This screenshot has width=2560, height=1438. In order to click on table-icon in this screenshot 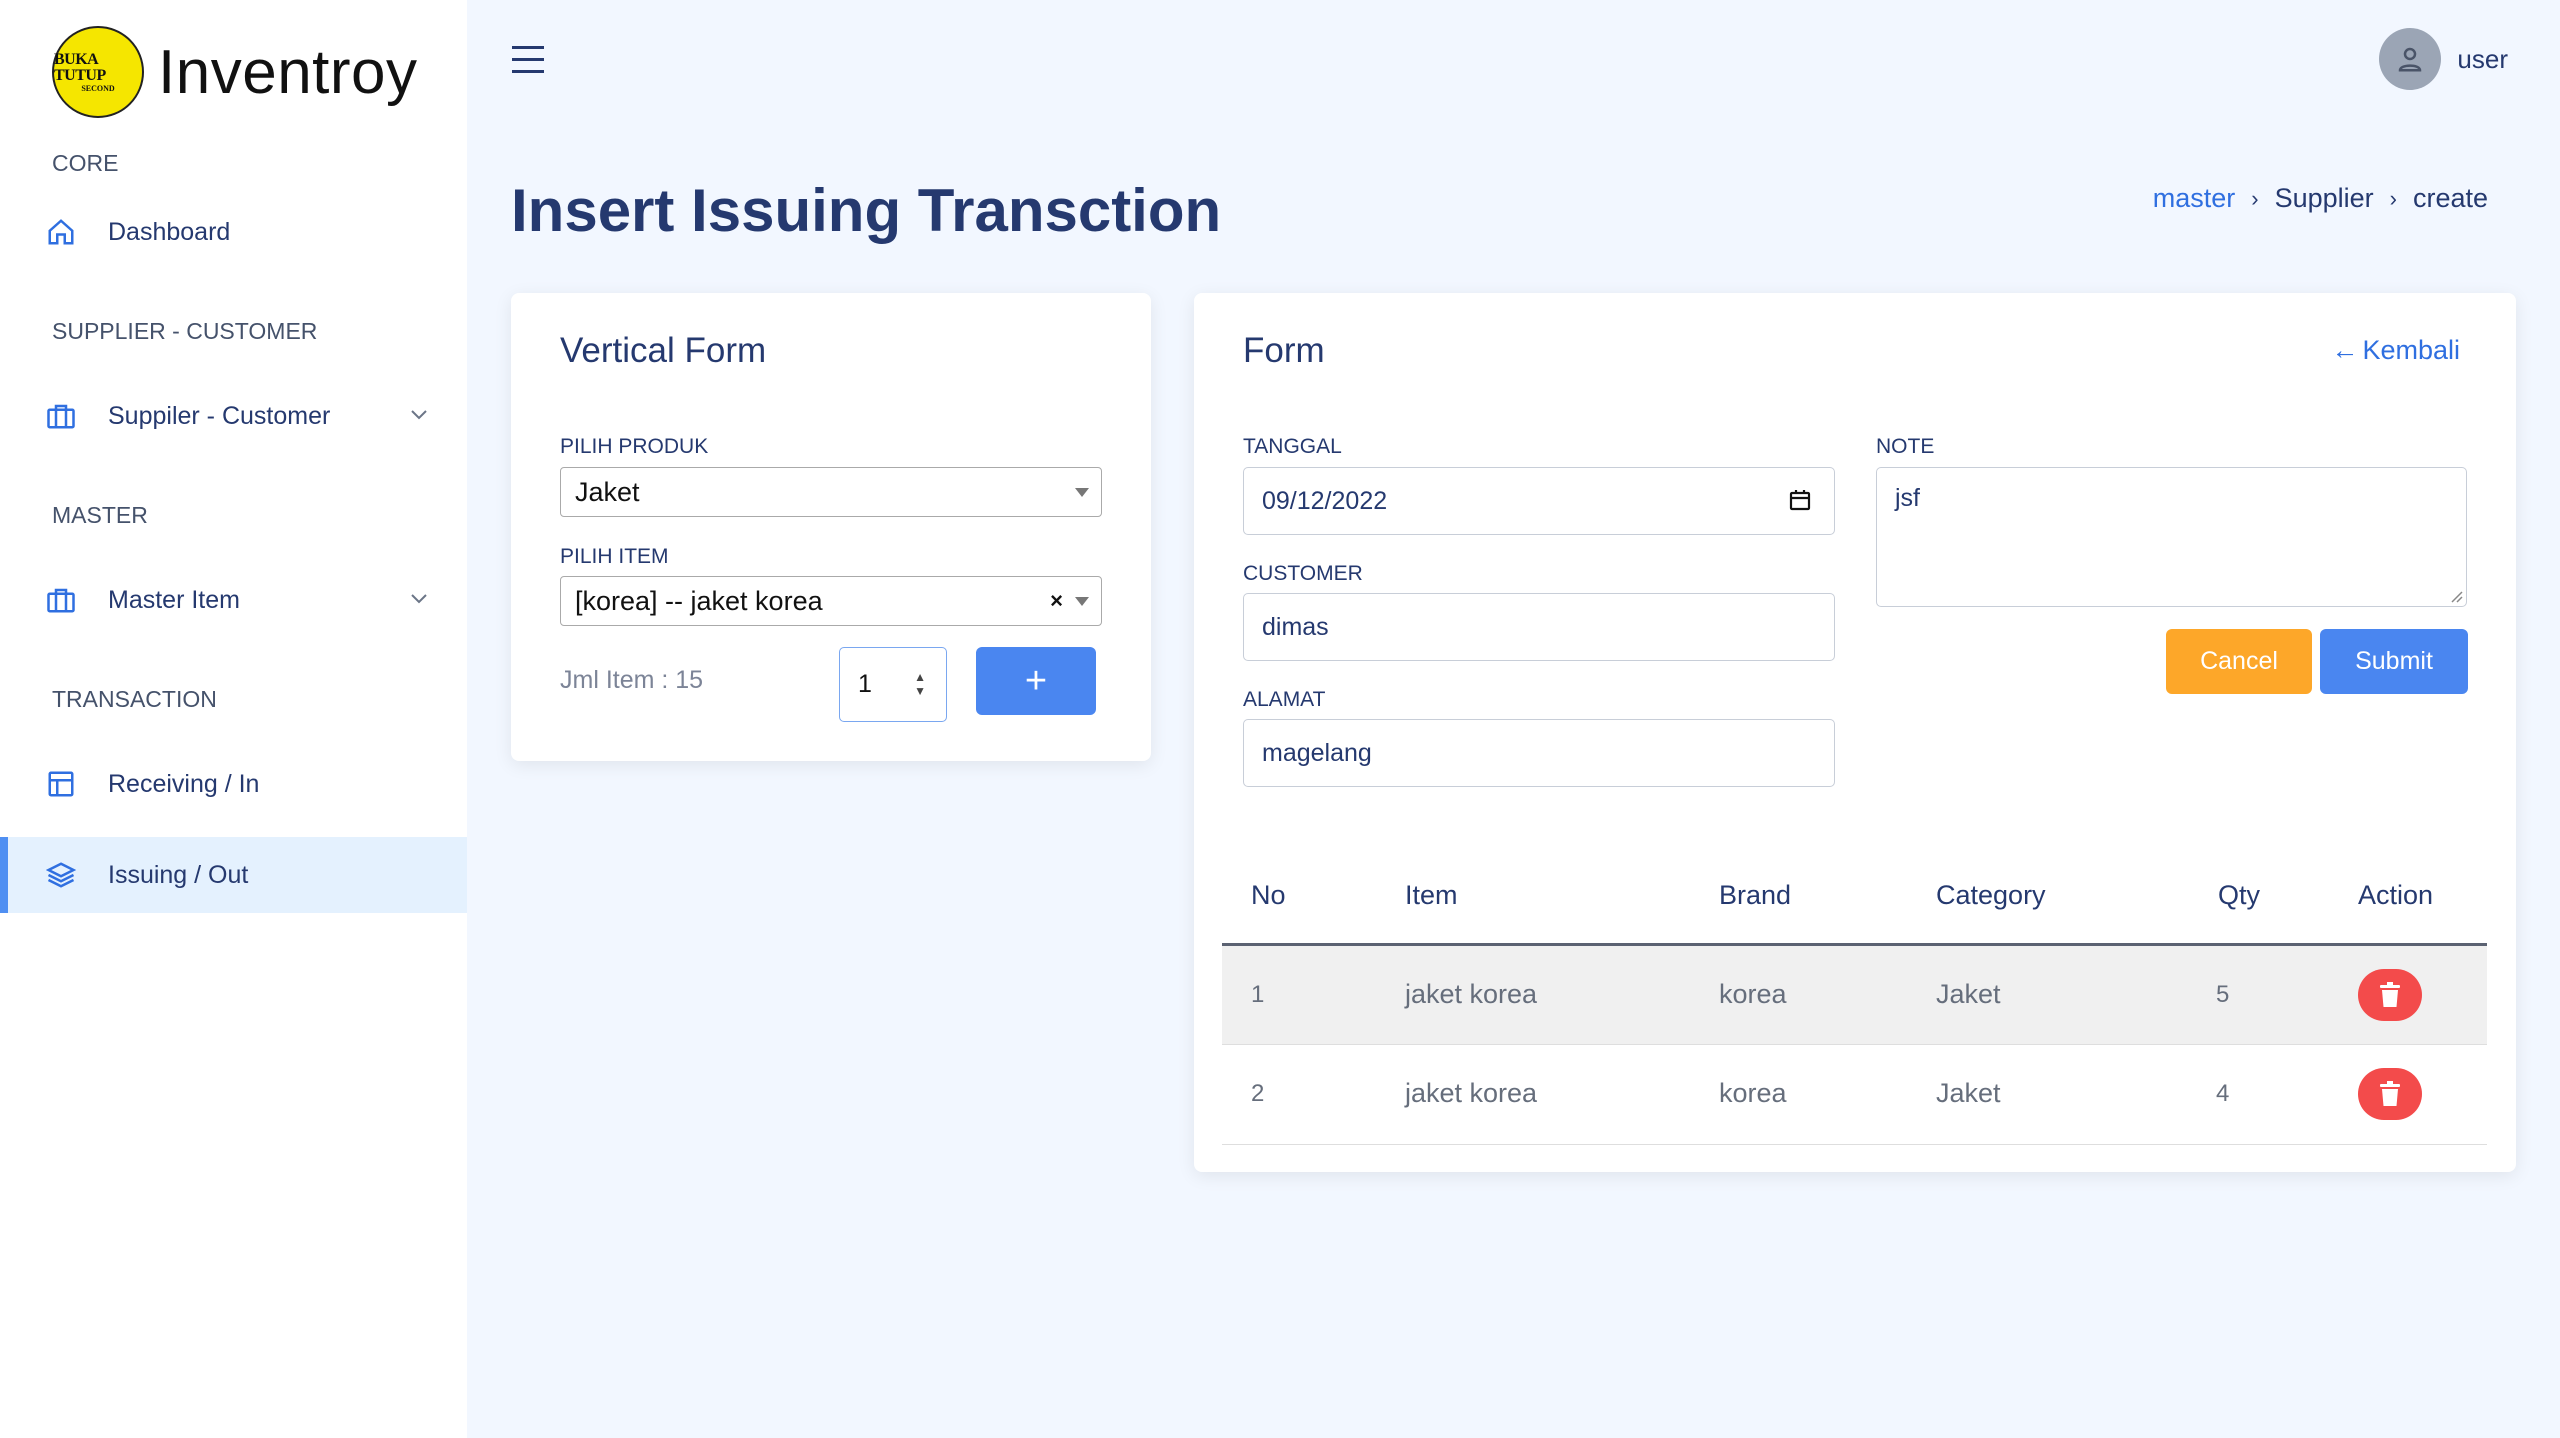, I will do `click(61, 784)`.